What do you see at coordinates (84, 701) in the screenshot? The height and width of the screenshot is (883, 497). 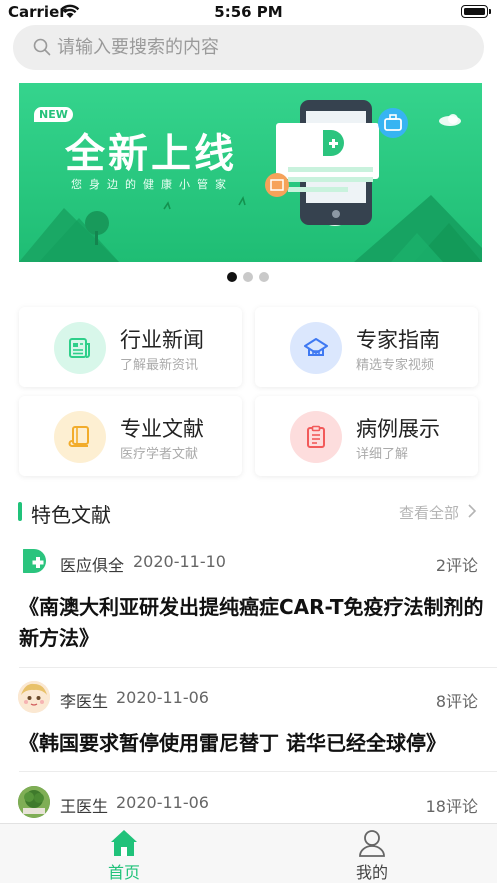 I see `author-name: 李医生` at bounding box center [84, 701].